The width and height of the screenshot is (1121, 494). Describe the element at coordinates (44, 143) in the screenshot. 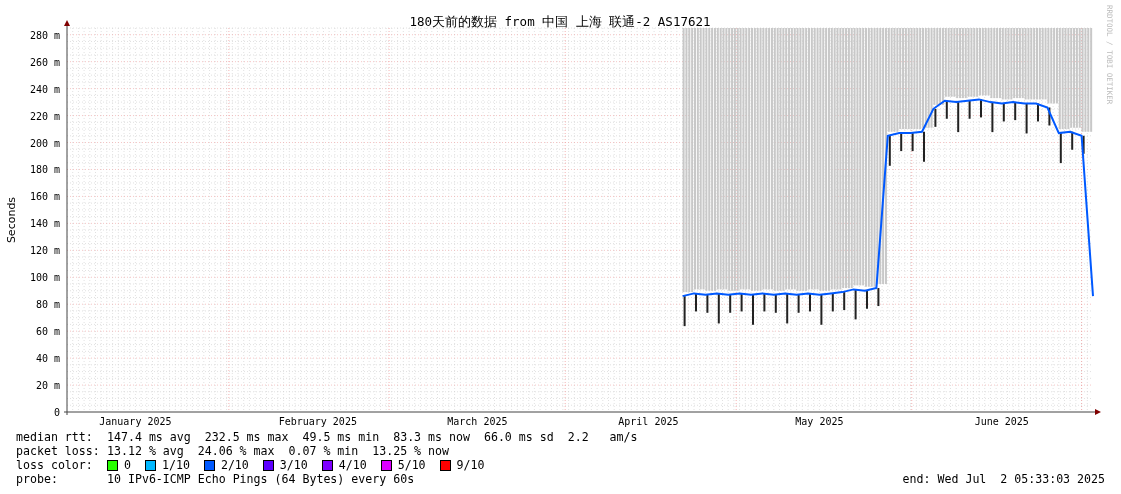

I see `y-tick-label: 200 m` at that location.